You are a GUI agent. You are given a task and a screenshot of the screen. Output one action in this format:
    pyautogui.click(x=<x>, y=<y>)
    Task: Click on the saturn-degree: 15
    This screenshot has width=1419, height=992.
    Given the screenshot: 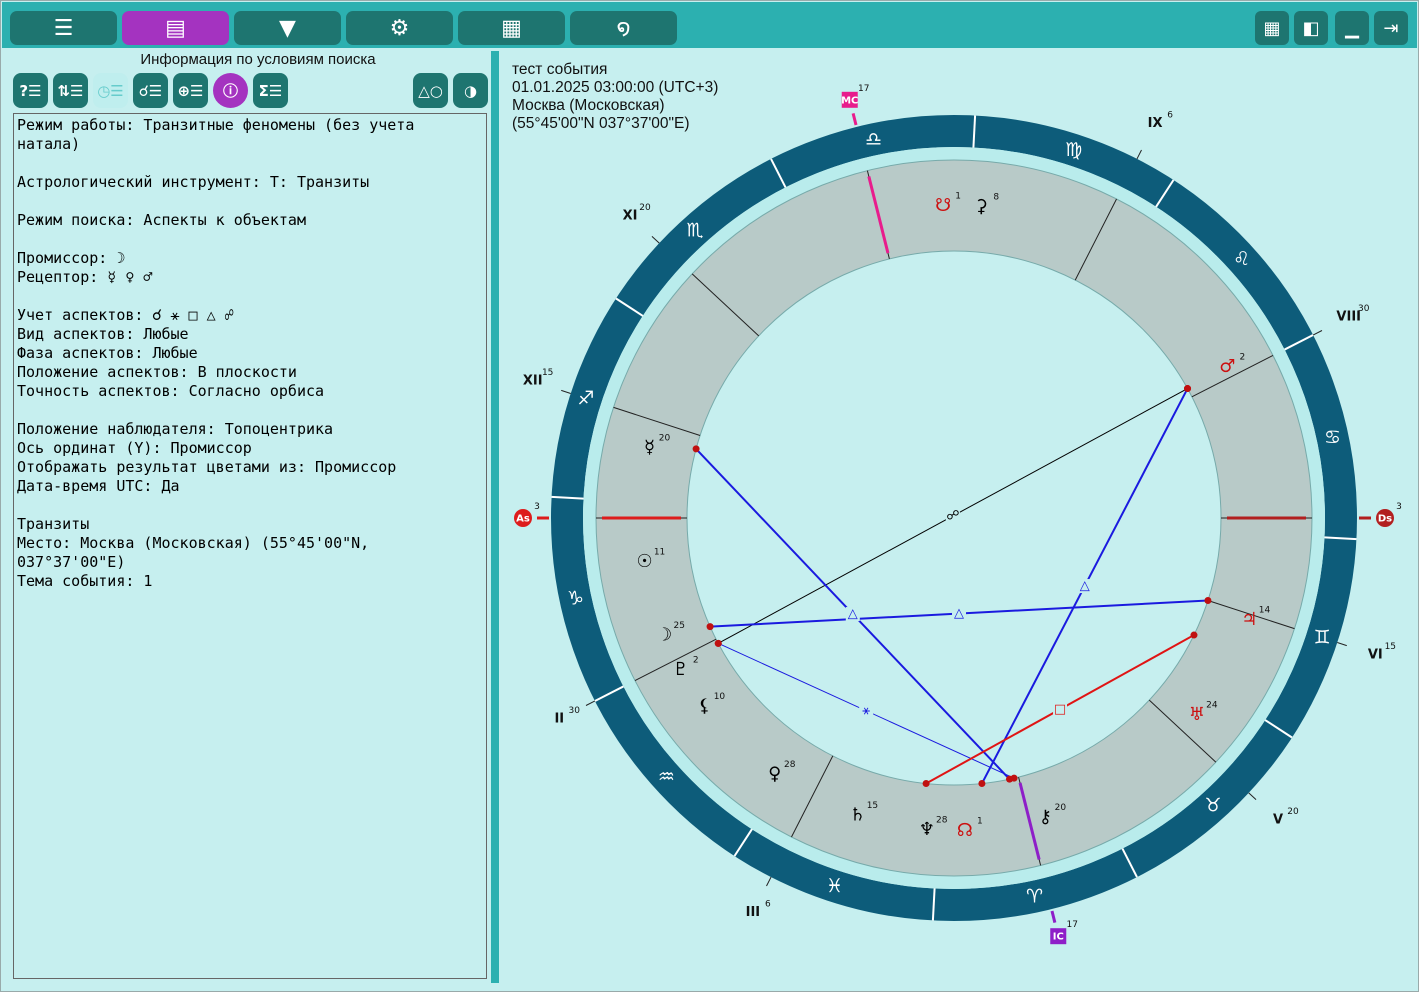 What is the action you would take?
    pyautogui.click(x=872, y=806)
    